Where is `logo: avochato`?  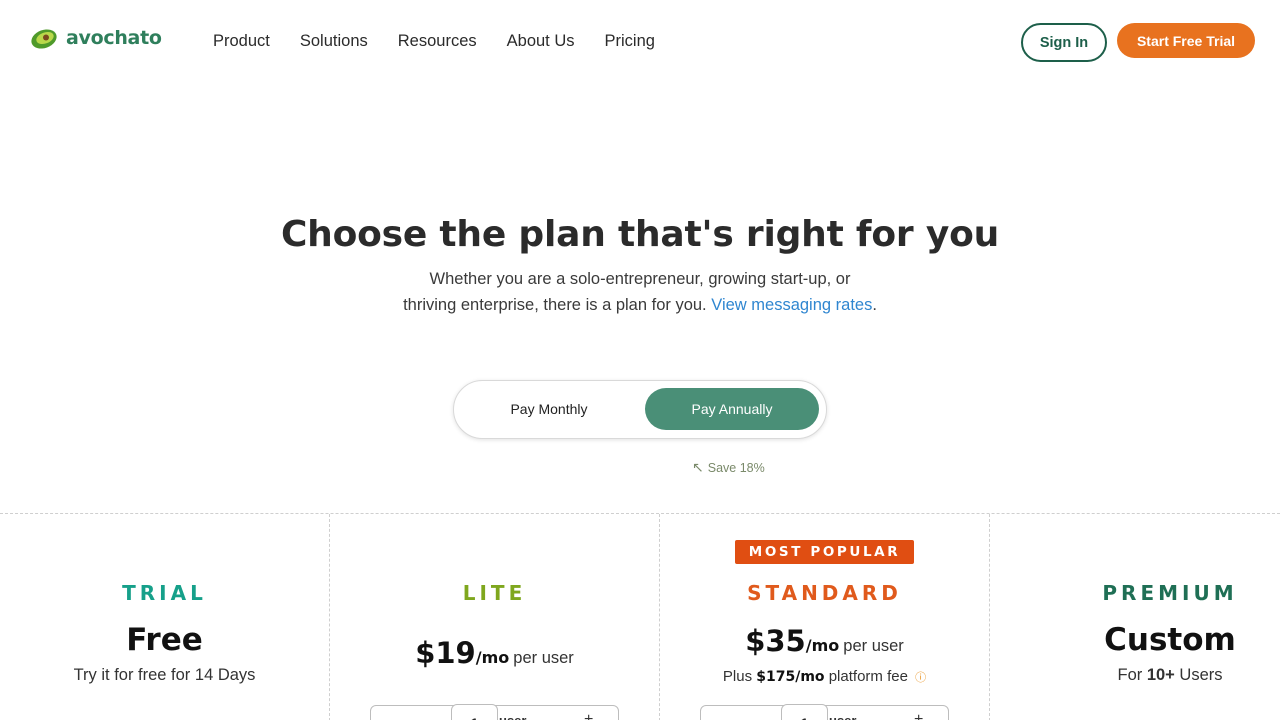
logo: avochato is located at coordinates (96, 38).